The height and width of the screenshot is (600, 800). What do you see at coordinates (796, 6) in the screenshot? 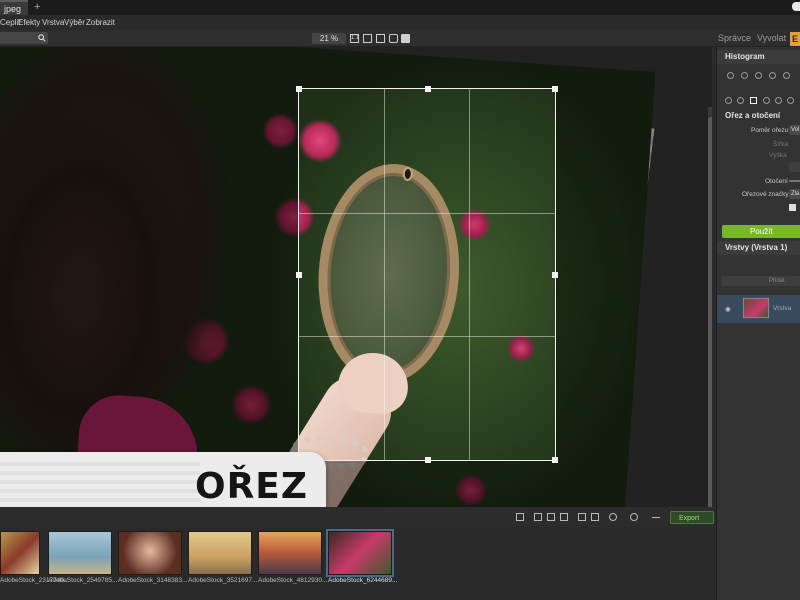
I see `notification-icon` at bounding box center [796, 6].